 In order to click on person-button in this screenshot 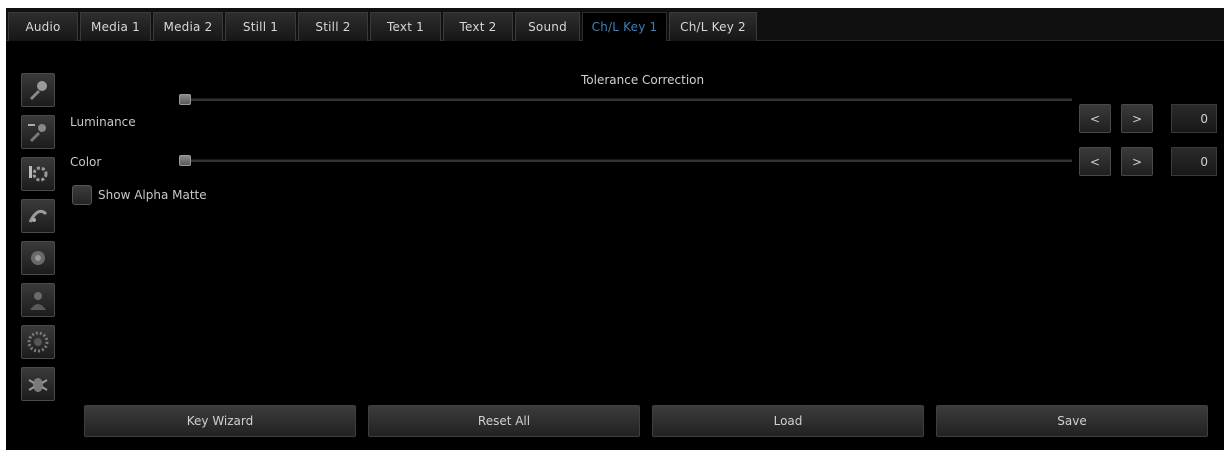, I will do `click(38, 300)`.